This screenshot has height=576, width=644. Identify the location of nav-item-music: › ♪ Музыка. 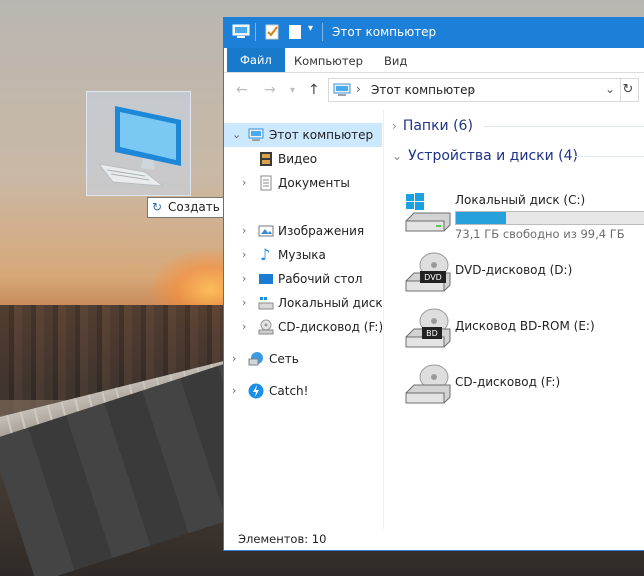
(303, 255).